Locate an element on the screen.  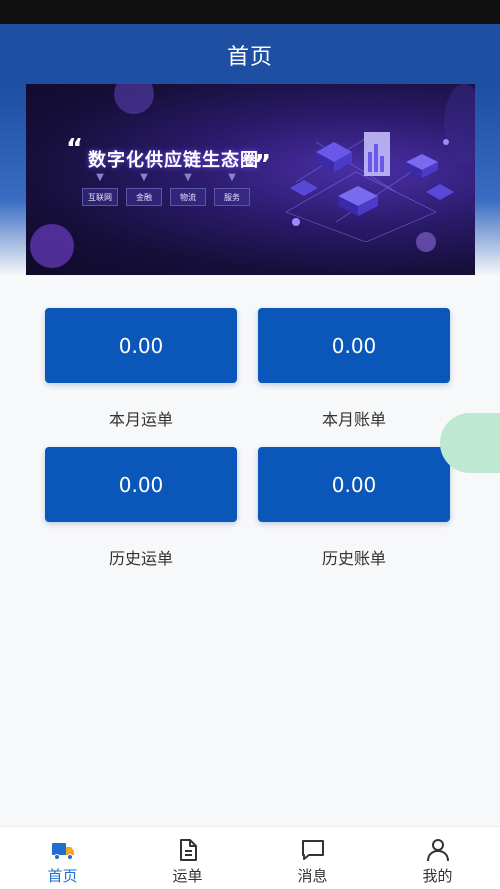
floating-assistant-button is located at coordinates (470, 443).